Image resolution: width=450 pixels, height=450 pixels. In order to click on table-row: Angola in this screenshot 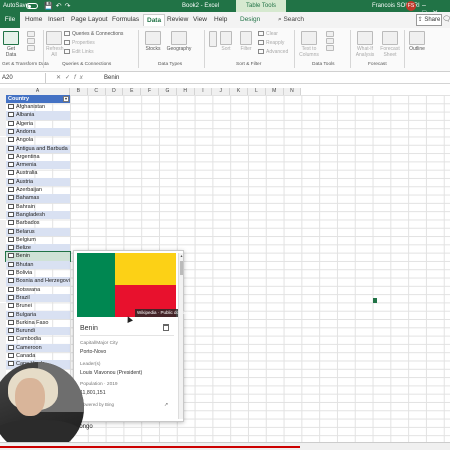, I will do `click(38, 140)`.